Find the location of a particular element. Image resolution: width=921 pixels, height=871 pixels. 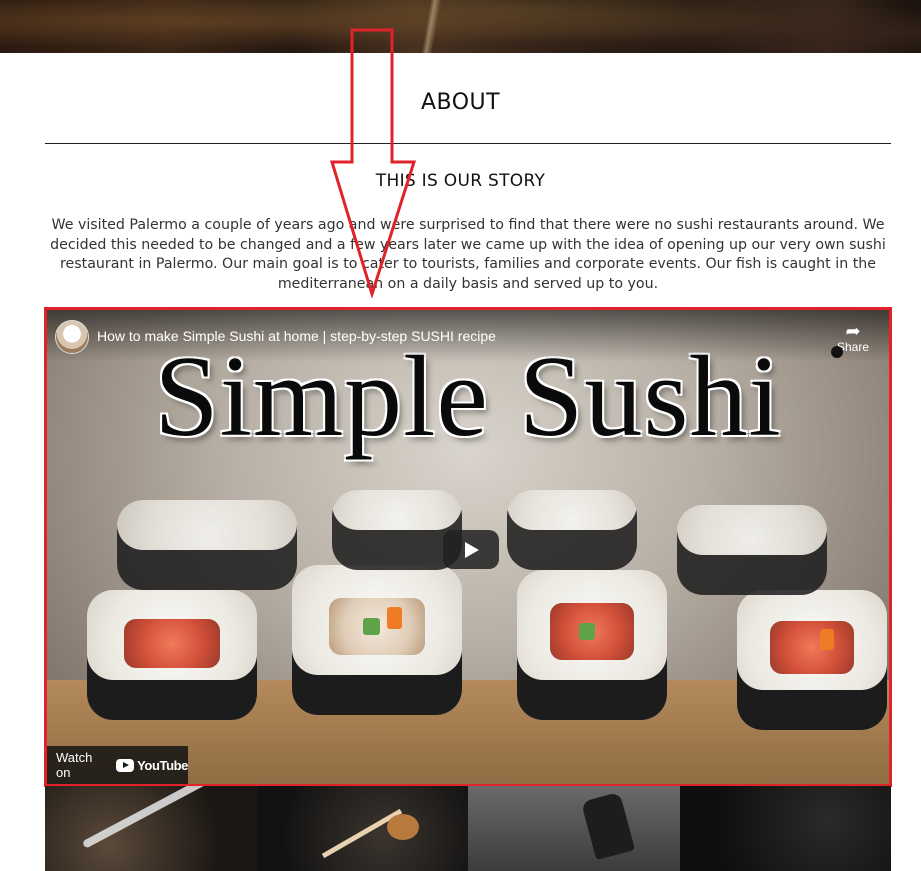

watch-on-youtube-button: Watch on YouTube is located at coordinates (117, 765).